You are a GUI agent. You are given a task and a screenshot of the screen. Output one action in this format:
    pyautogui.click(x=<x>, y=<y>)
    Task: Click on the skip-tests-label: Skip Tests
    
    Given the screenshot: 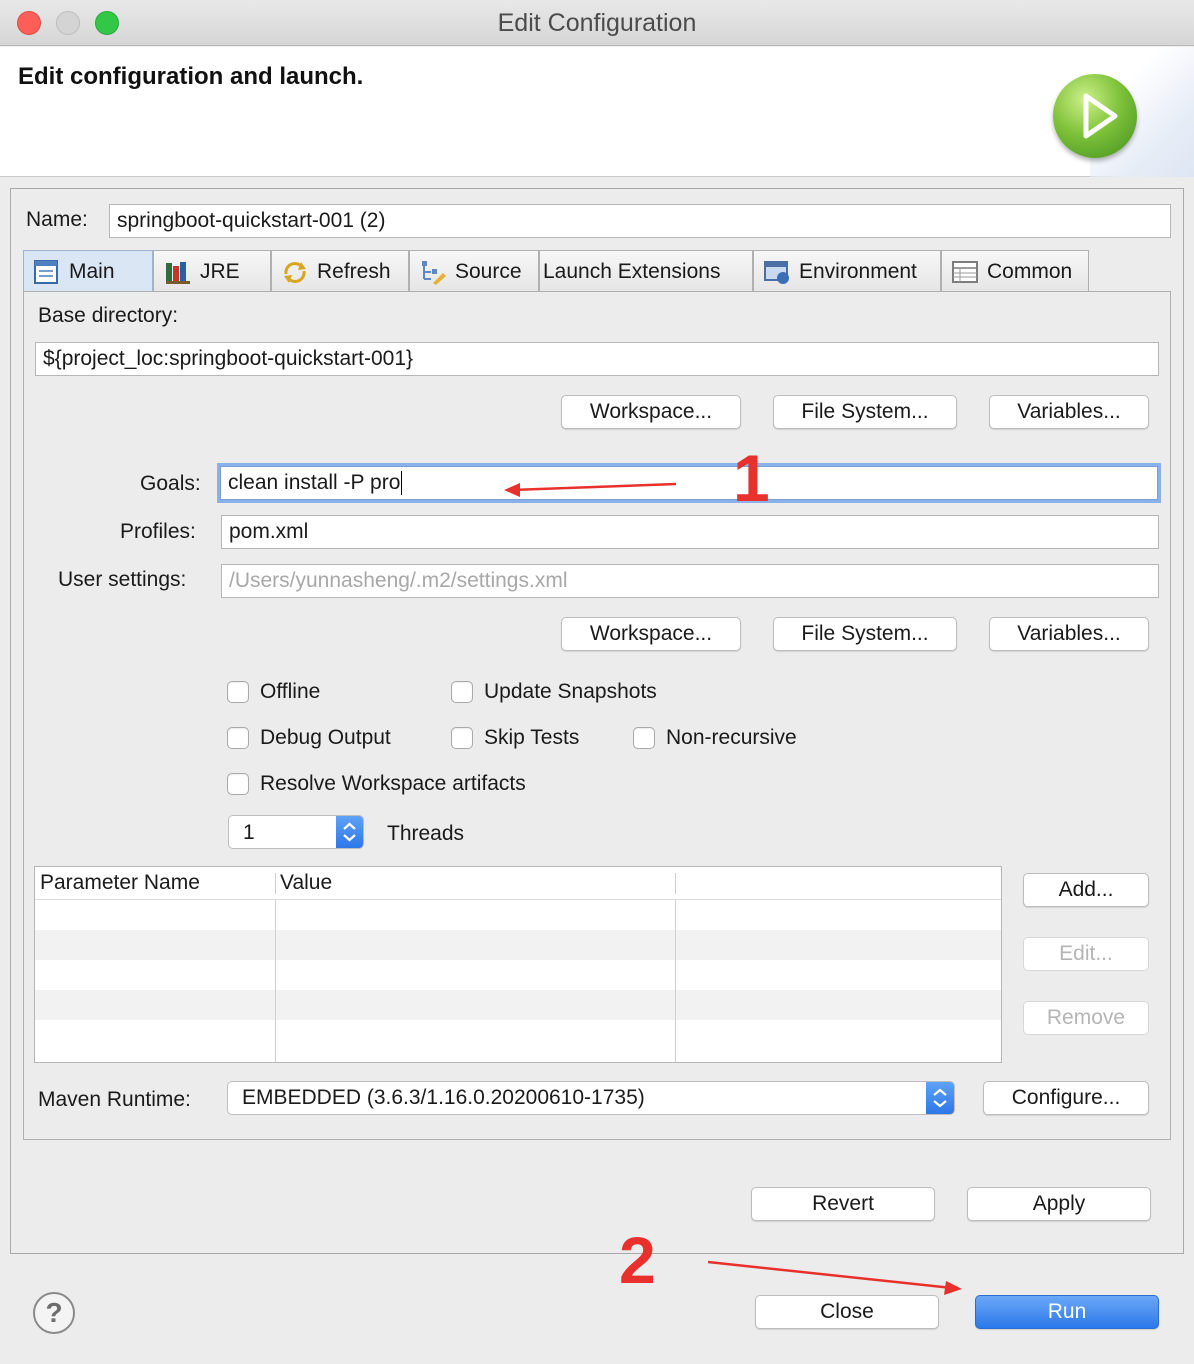 What is the action you would take?
    pyautogui.click(x=532, y=737)
    